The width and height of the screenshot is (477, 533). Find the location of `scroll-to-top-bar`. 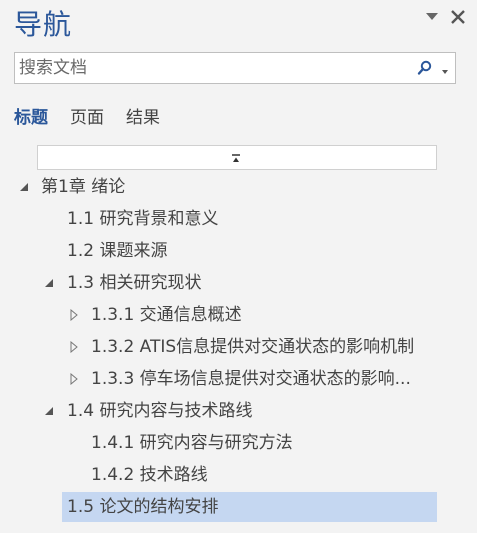

scroll-to-top-bar is located at coordinates (237, 157).